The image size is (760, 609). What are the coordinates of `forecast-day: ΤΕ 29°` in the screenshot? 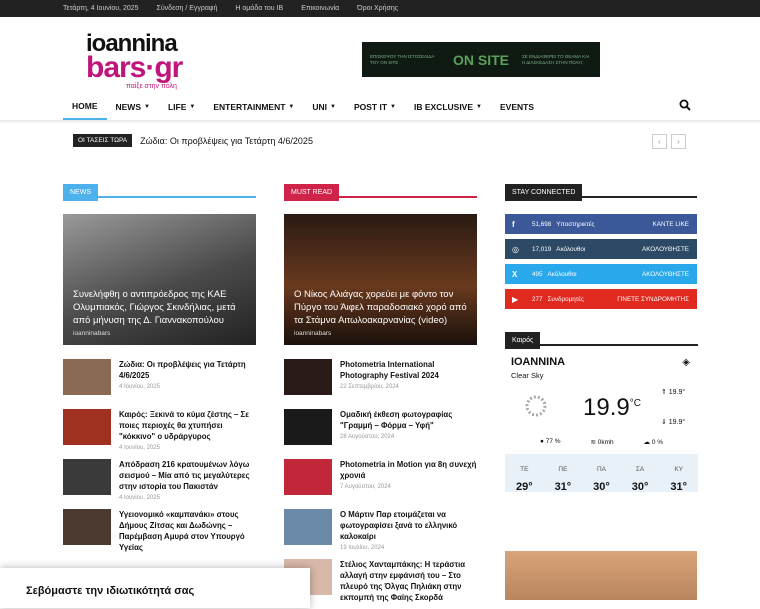 It's located at (524, 473).